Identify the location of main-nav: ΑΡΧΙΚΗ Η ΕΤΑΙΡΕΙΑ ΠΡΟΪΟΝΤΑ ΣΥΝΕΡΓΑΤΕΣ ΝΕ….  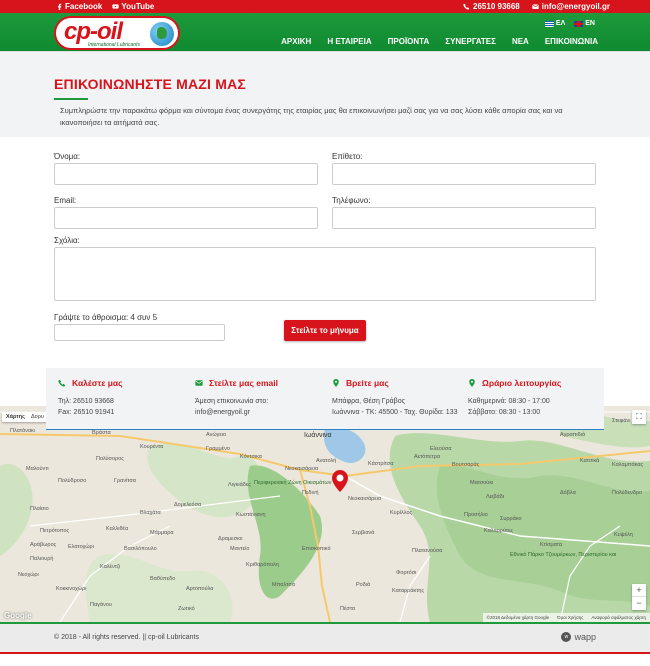
(439, 41).